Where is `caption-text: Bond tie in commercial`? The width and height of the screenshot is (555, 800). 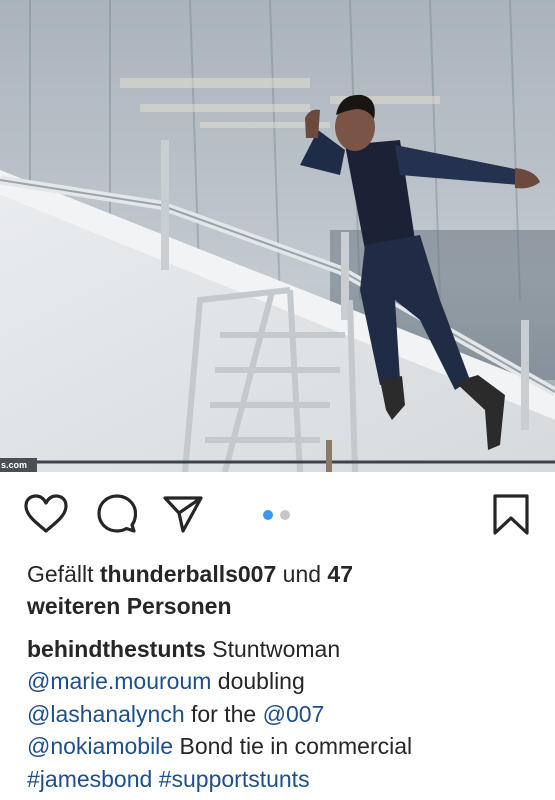
caption-text: Bond tie in commercial is located at coordinates (296, 746).